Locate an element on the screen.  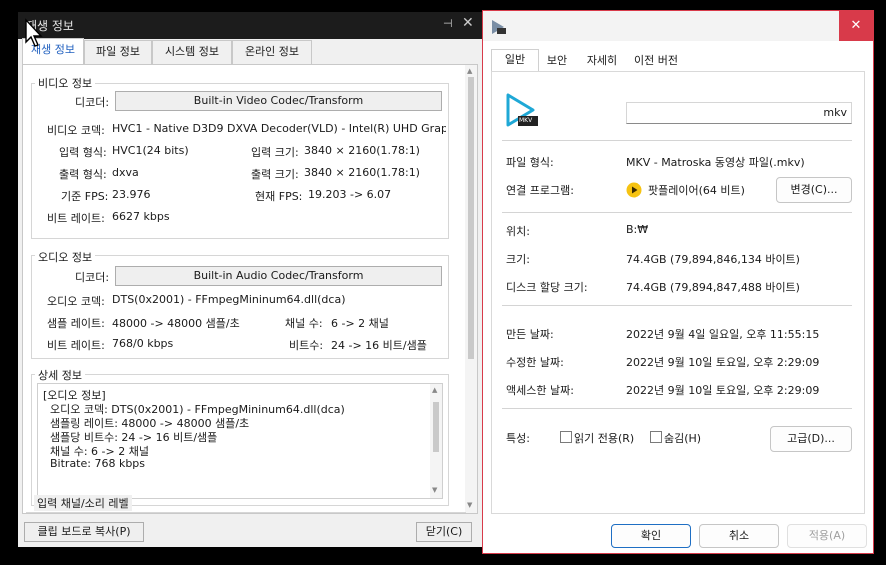
file-type-label: 파일 형식: is located at coordinates (530, 162).